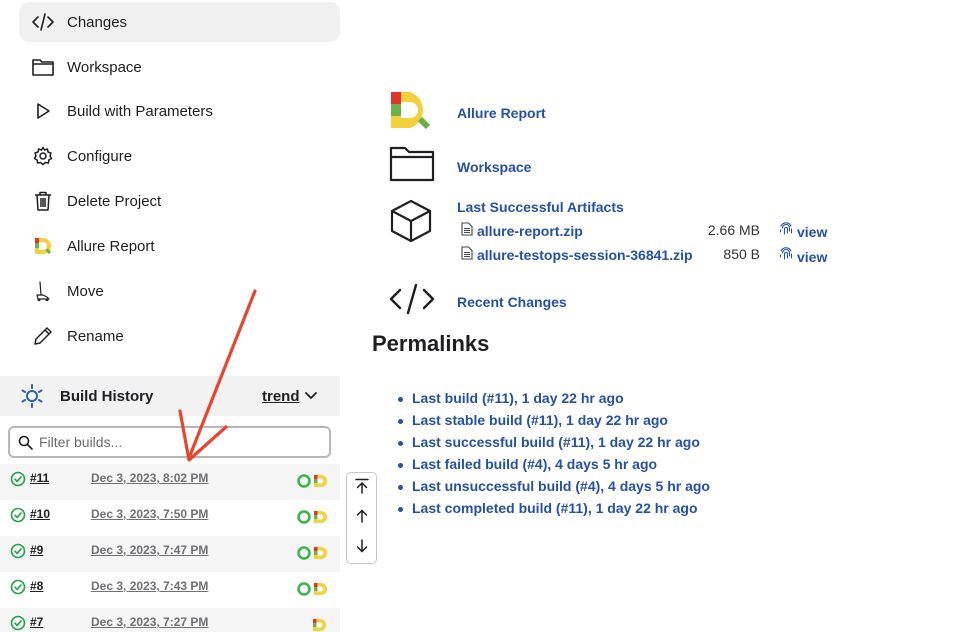 The image size is (978, 632). Describe the element at coordinates (179, 201) in the screenshot. I see `sidebar-item-delete-project: Delete Project` at that location.